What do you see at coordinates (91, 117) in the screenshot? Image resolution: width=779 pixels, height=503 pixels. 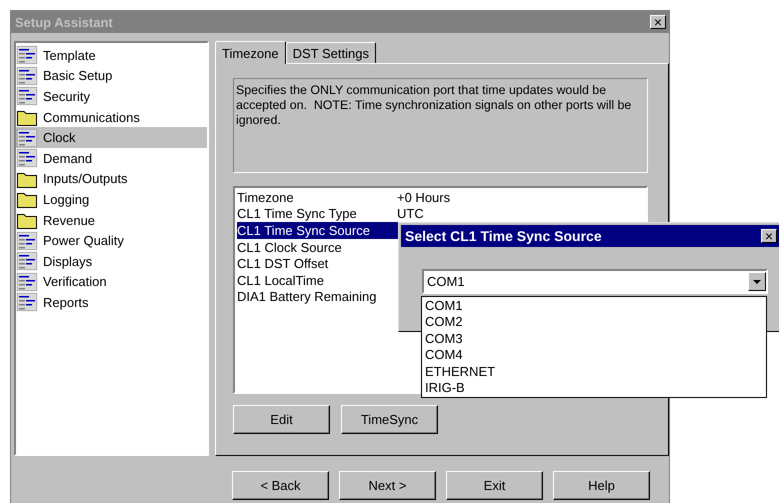 I see `sidebar-label: Communications` at bounding box center [91, 117].